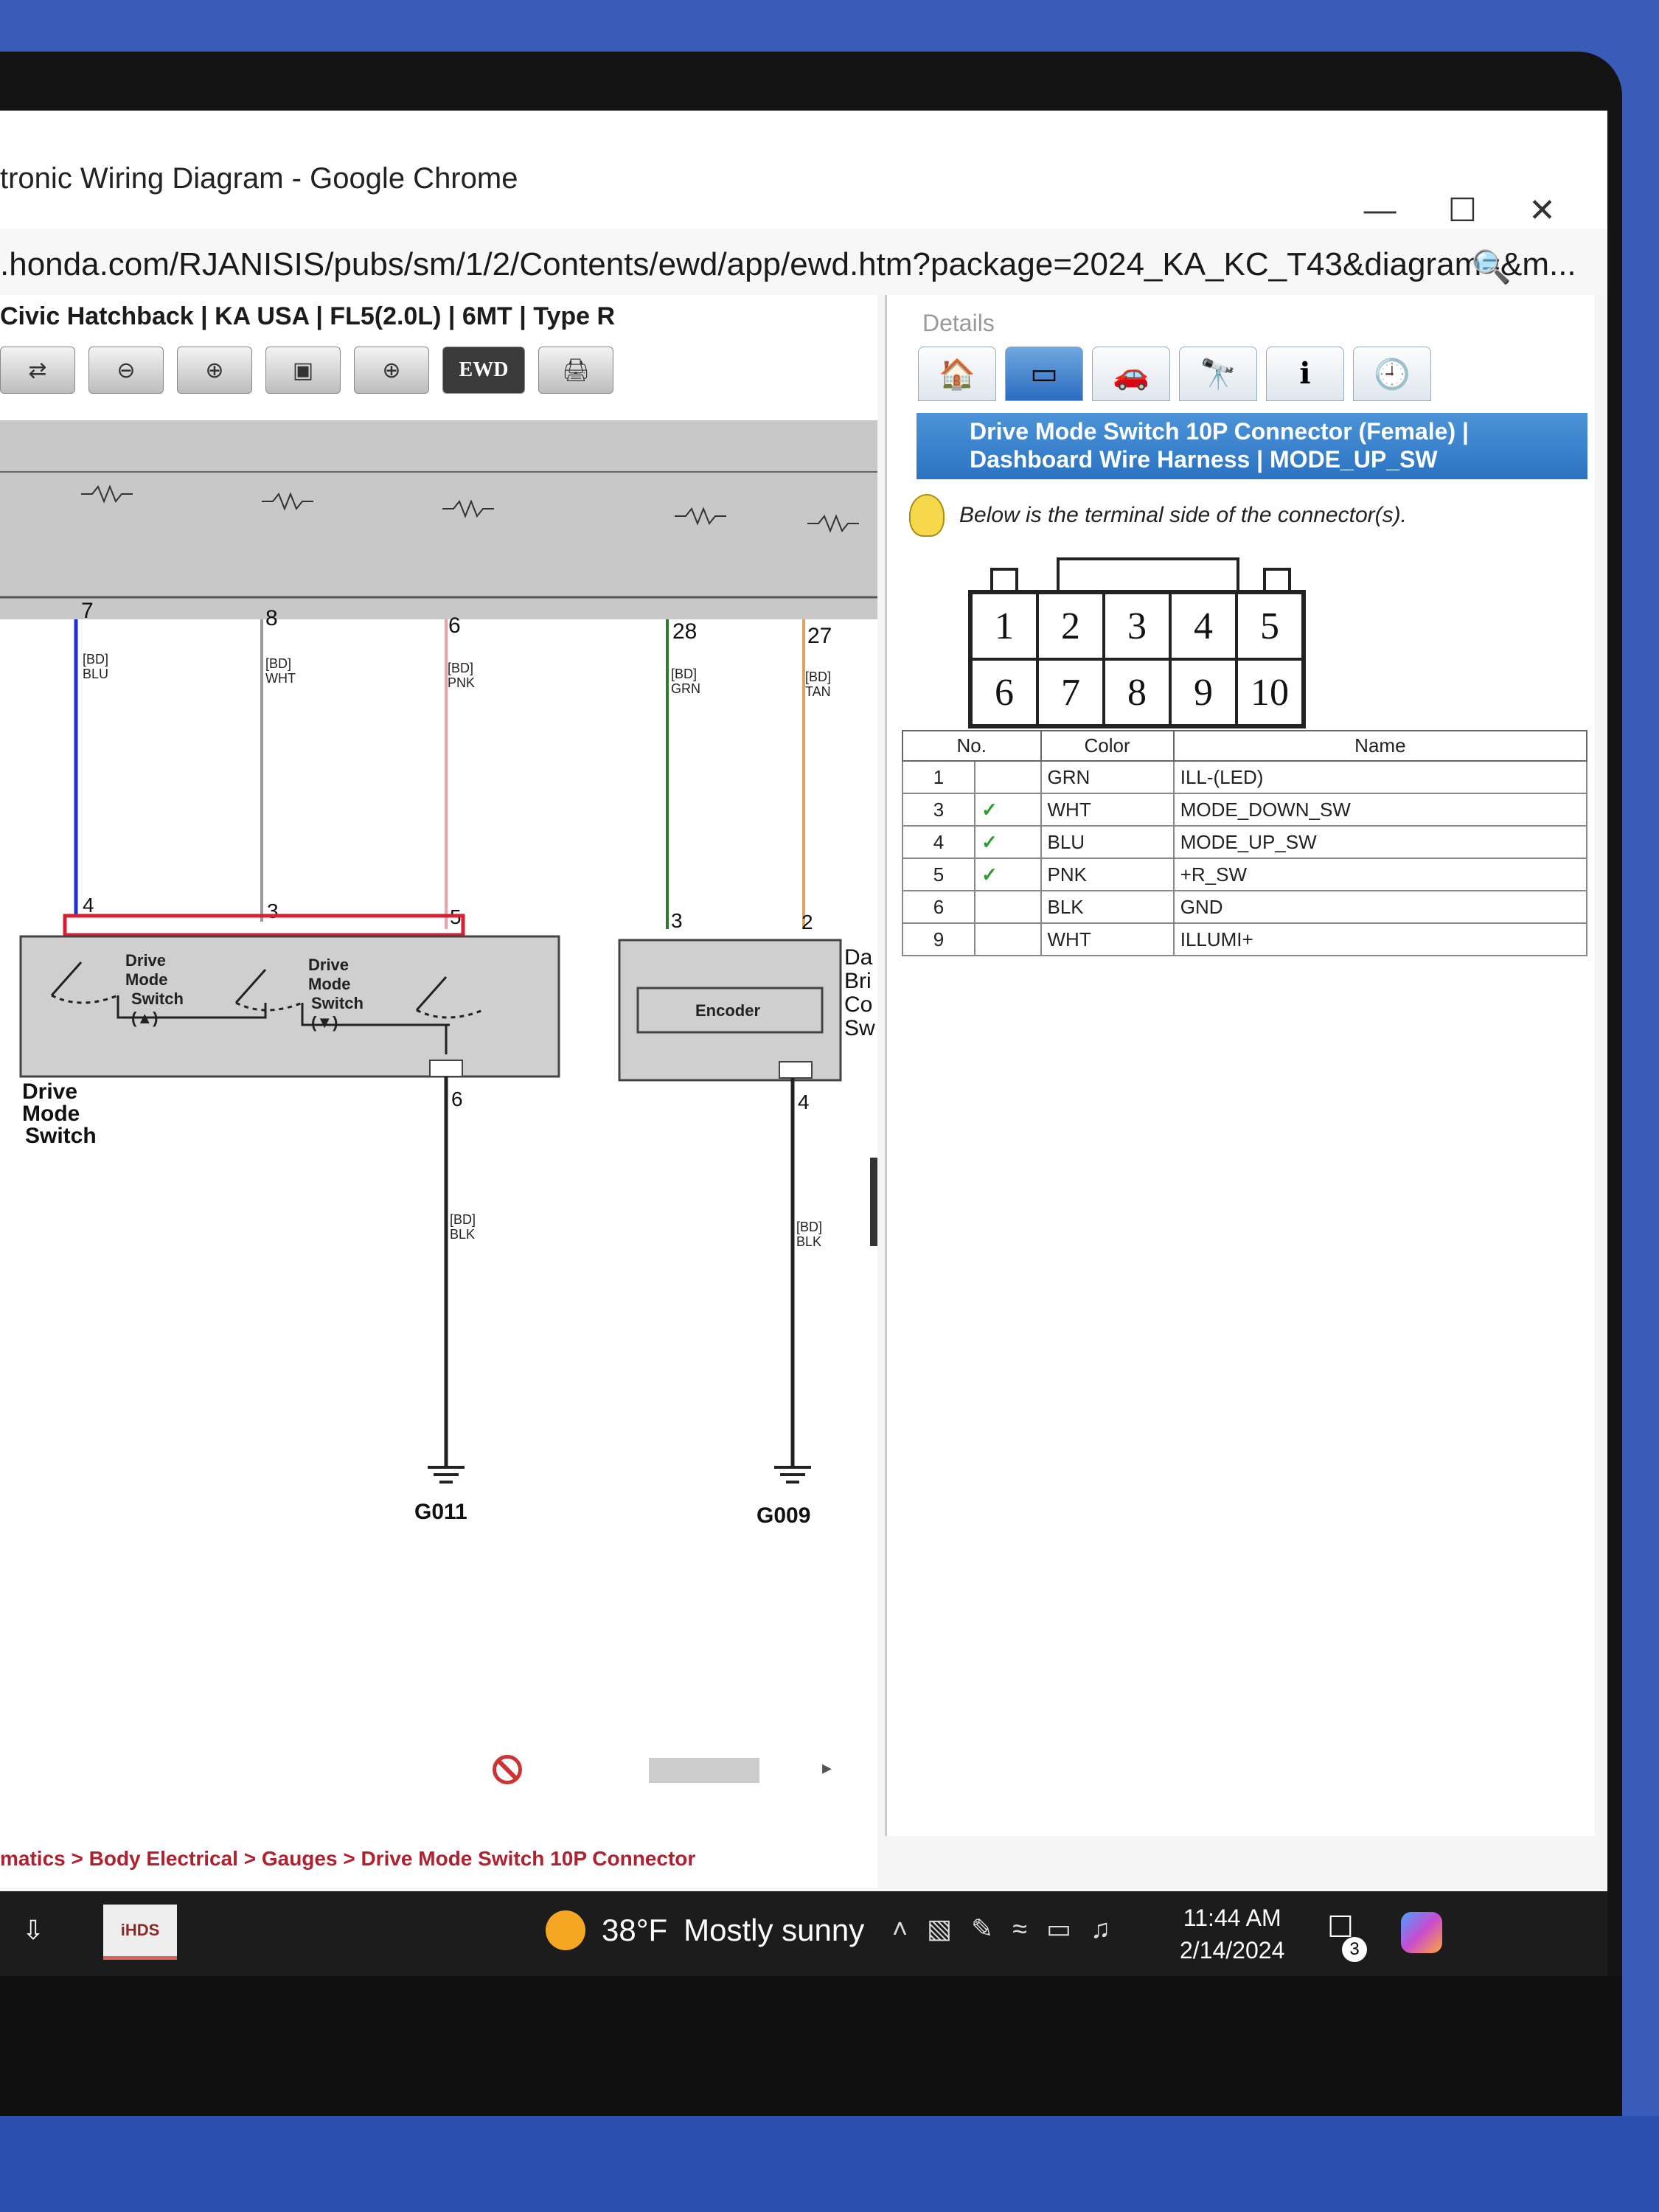  What do you see at coordinates (214, 370) in the screenshot?
I see `zoom-in-icon: ⊕` at bounding box center [214, 370].